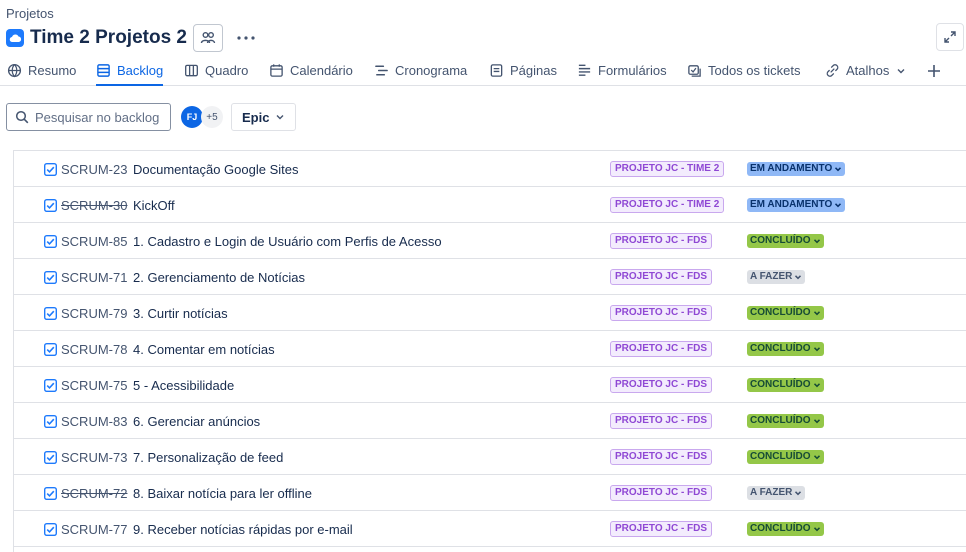 This screenshot has width=966, height=552. What do you see at coordinates (108, 37) in the screenshot?
I see `page-title: Time 2 Projetos 2` at bounding box center [108, 37].